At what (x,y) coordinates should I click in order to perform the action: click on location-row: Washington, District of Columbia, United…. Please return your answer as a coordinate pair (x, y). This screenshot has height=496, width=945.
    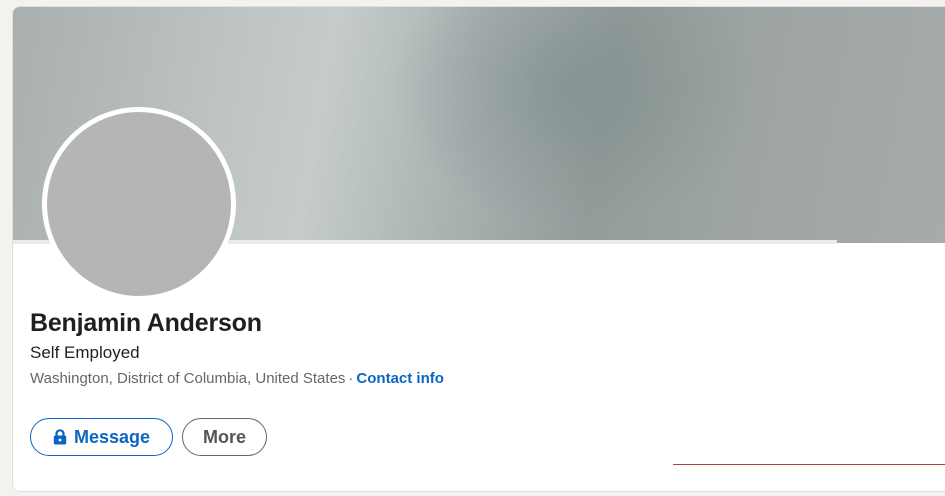
    Looking at the image, I should click on (237, 378).